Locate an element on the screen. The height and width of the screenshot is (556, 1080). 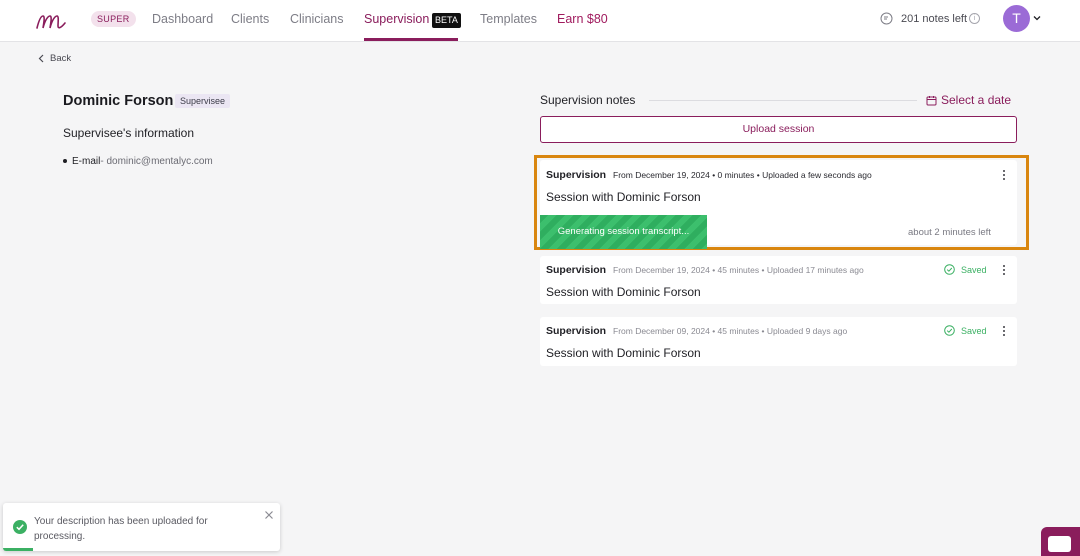
beta-badge: BETA is located at coordinates (446, 20).